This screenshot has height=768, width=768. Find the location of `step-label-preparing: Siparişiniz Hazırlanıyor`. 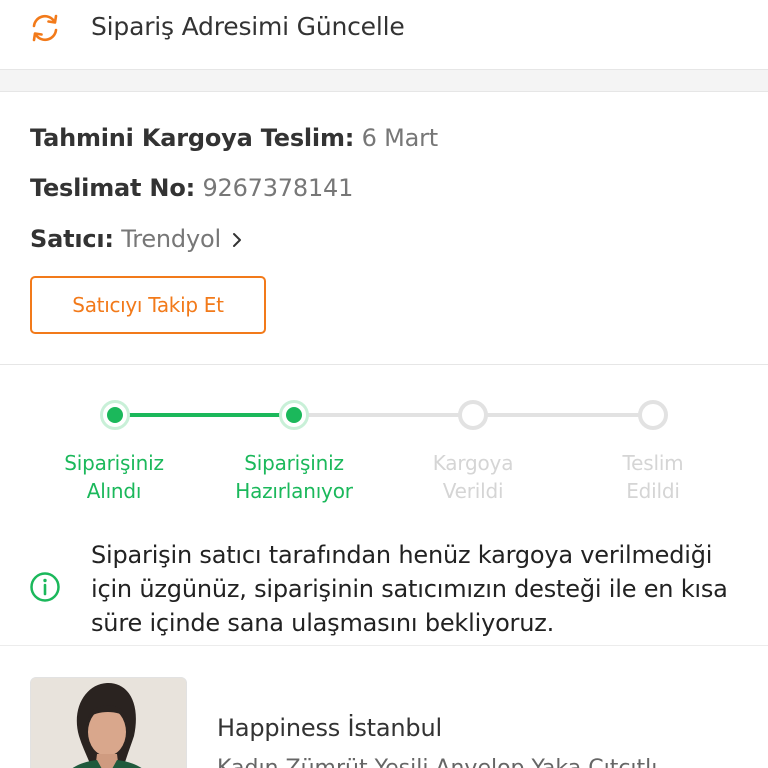

step-label-preparing: Siparişiniz Hazırlanıyor is located at coordinates (294, 477).